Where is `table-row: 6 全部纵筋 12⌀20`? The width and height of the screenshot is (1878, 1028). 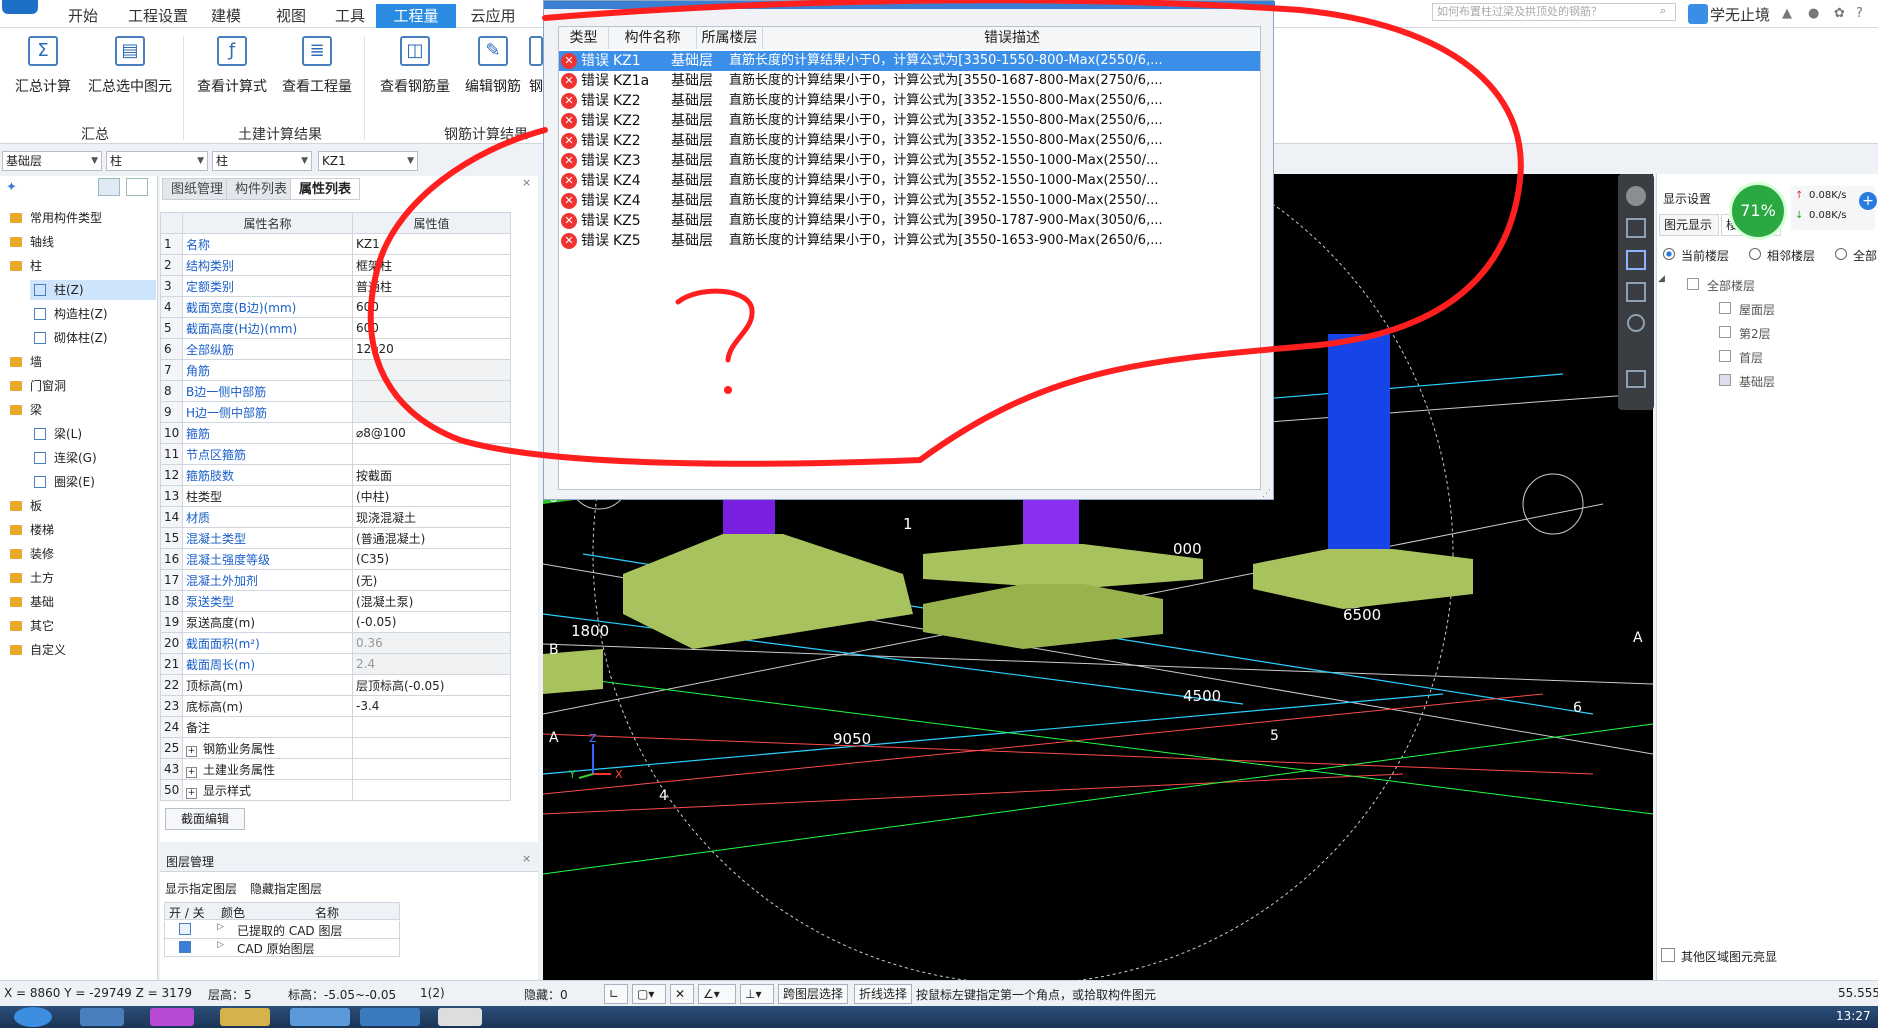
table-row: 6 全部纵筋 12⌀20 is located at coordinates (335, 349).